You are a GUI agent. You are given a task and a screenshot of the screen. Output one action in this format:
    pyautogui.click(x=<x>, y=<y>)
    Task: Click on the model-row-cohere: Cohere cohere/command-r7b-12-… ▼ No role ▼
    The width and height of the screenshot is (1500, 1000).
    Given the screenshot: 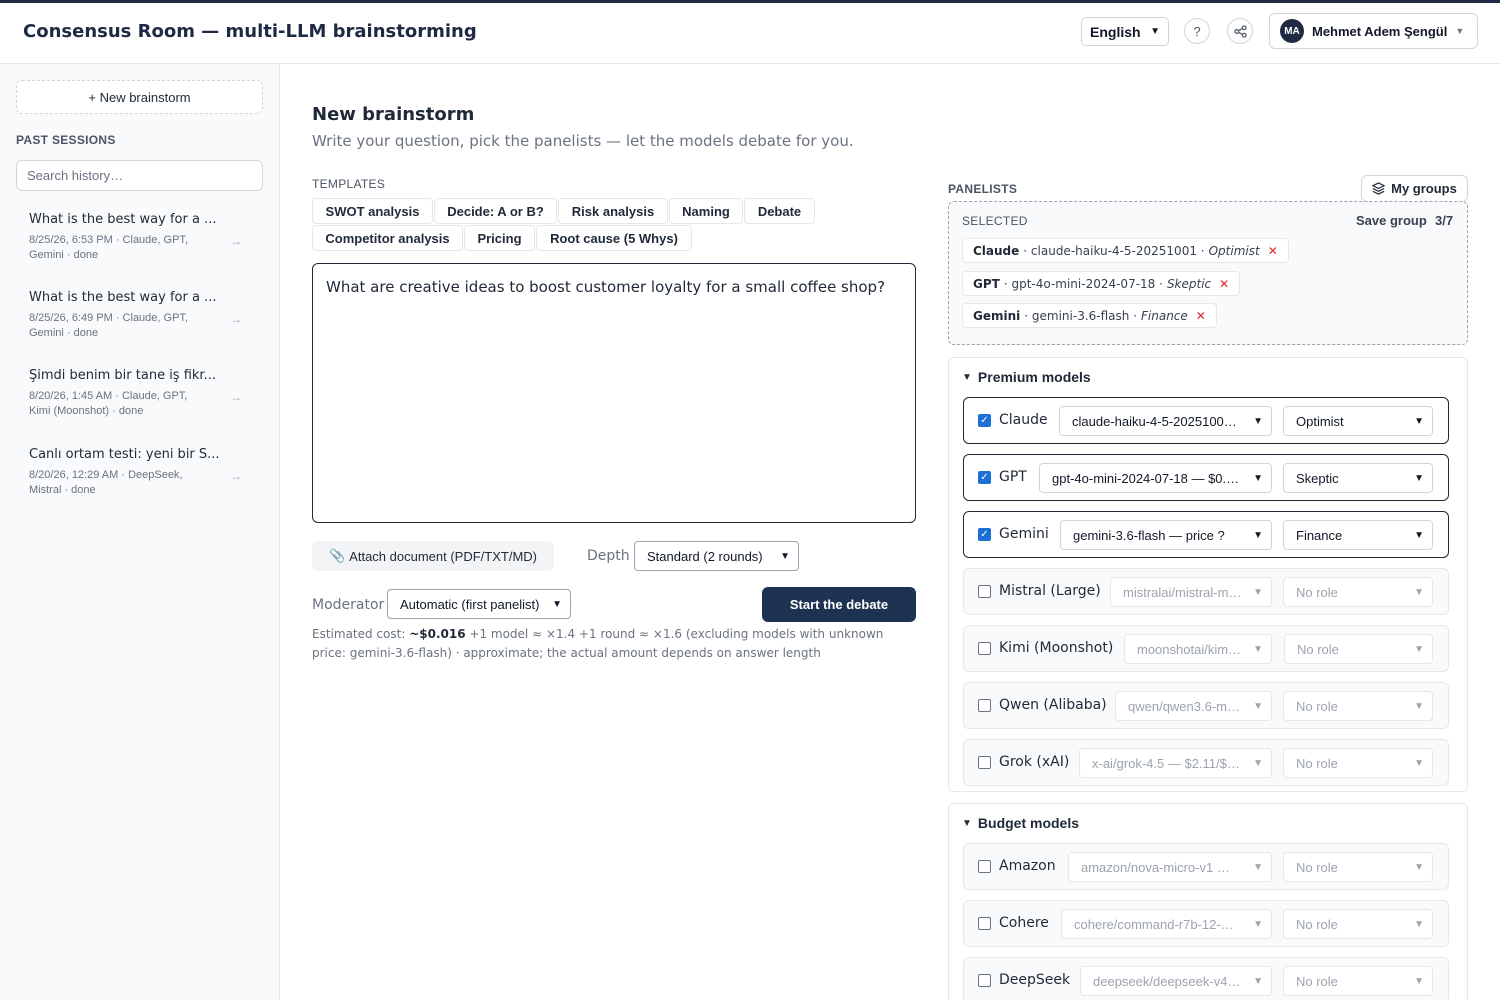 What is the action you would take?
    pyautogui.click(x=1206, y=923)
    